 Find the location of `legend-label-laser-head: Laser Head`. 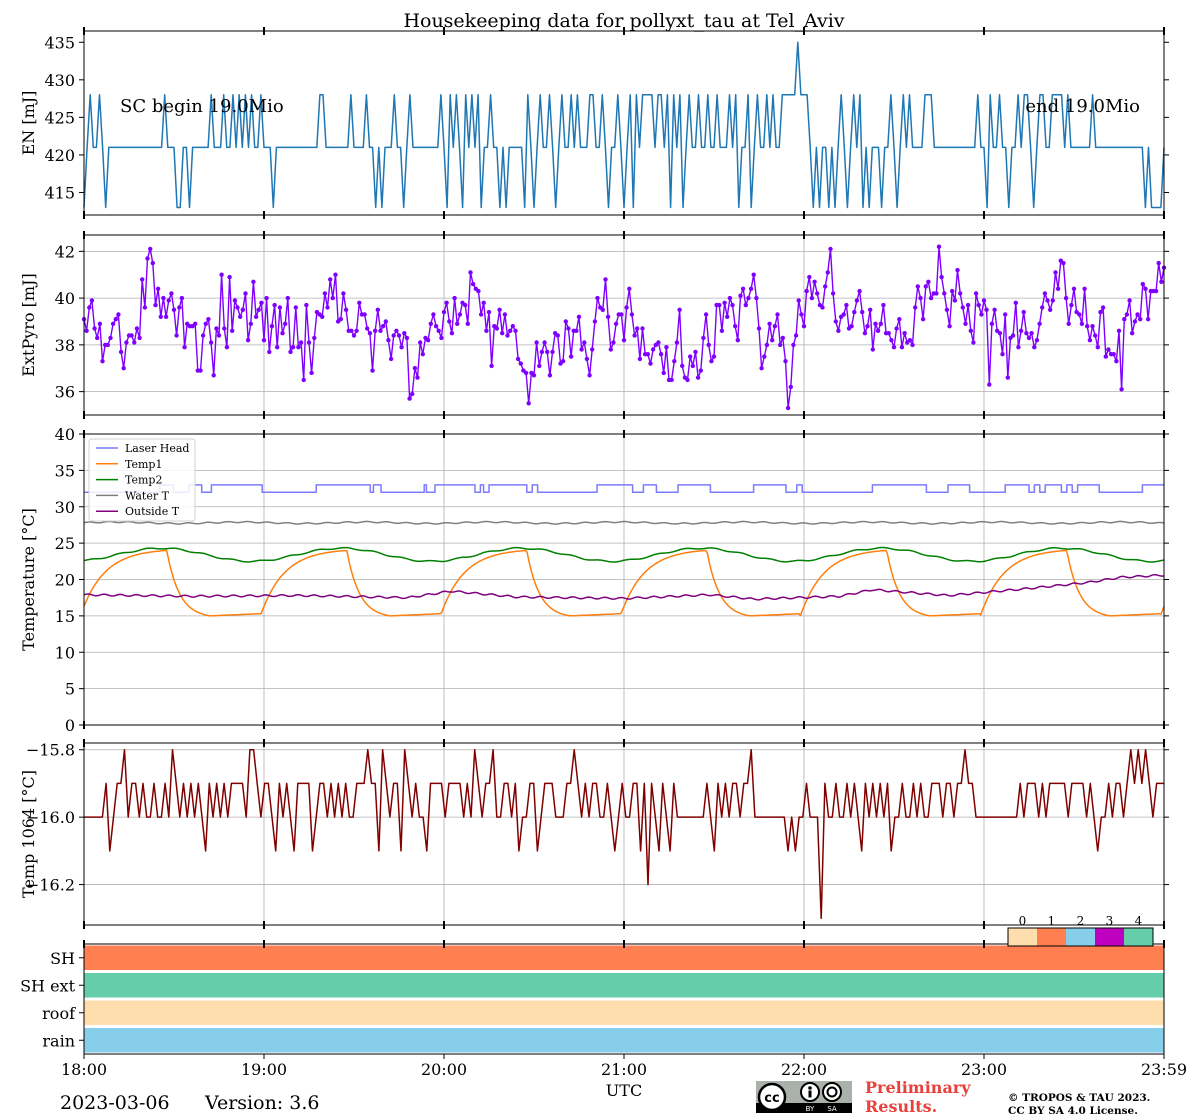

legend-label-laser-head: Laser Head is located at coordinates (157, 448).